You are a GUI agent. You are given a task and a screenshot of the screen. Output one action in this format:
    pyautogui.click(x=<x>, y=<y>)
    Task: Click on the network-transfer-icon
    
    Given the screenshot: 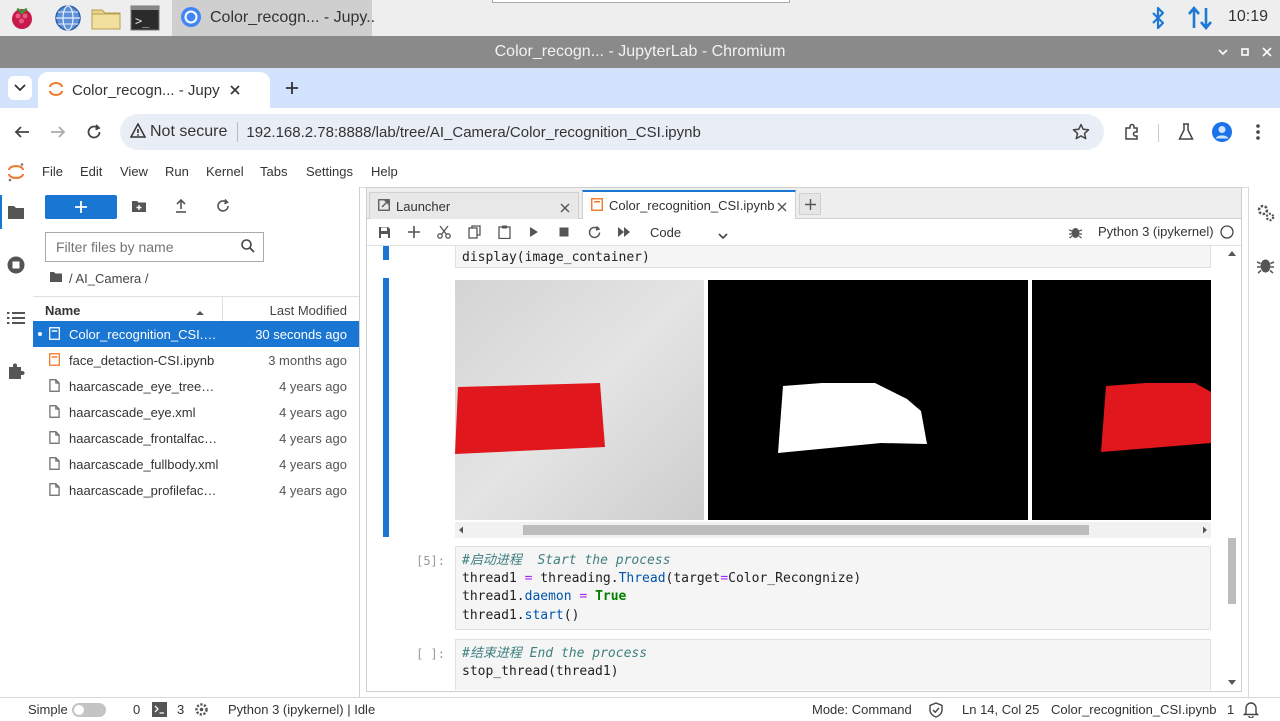 What is the action you would take?
    pyautogui.click(x=1200, y=19)
    